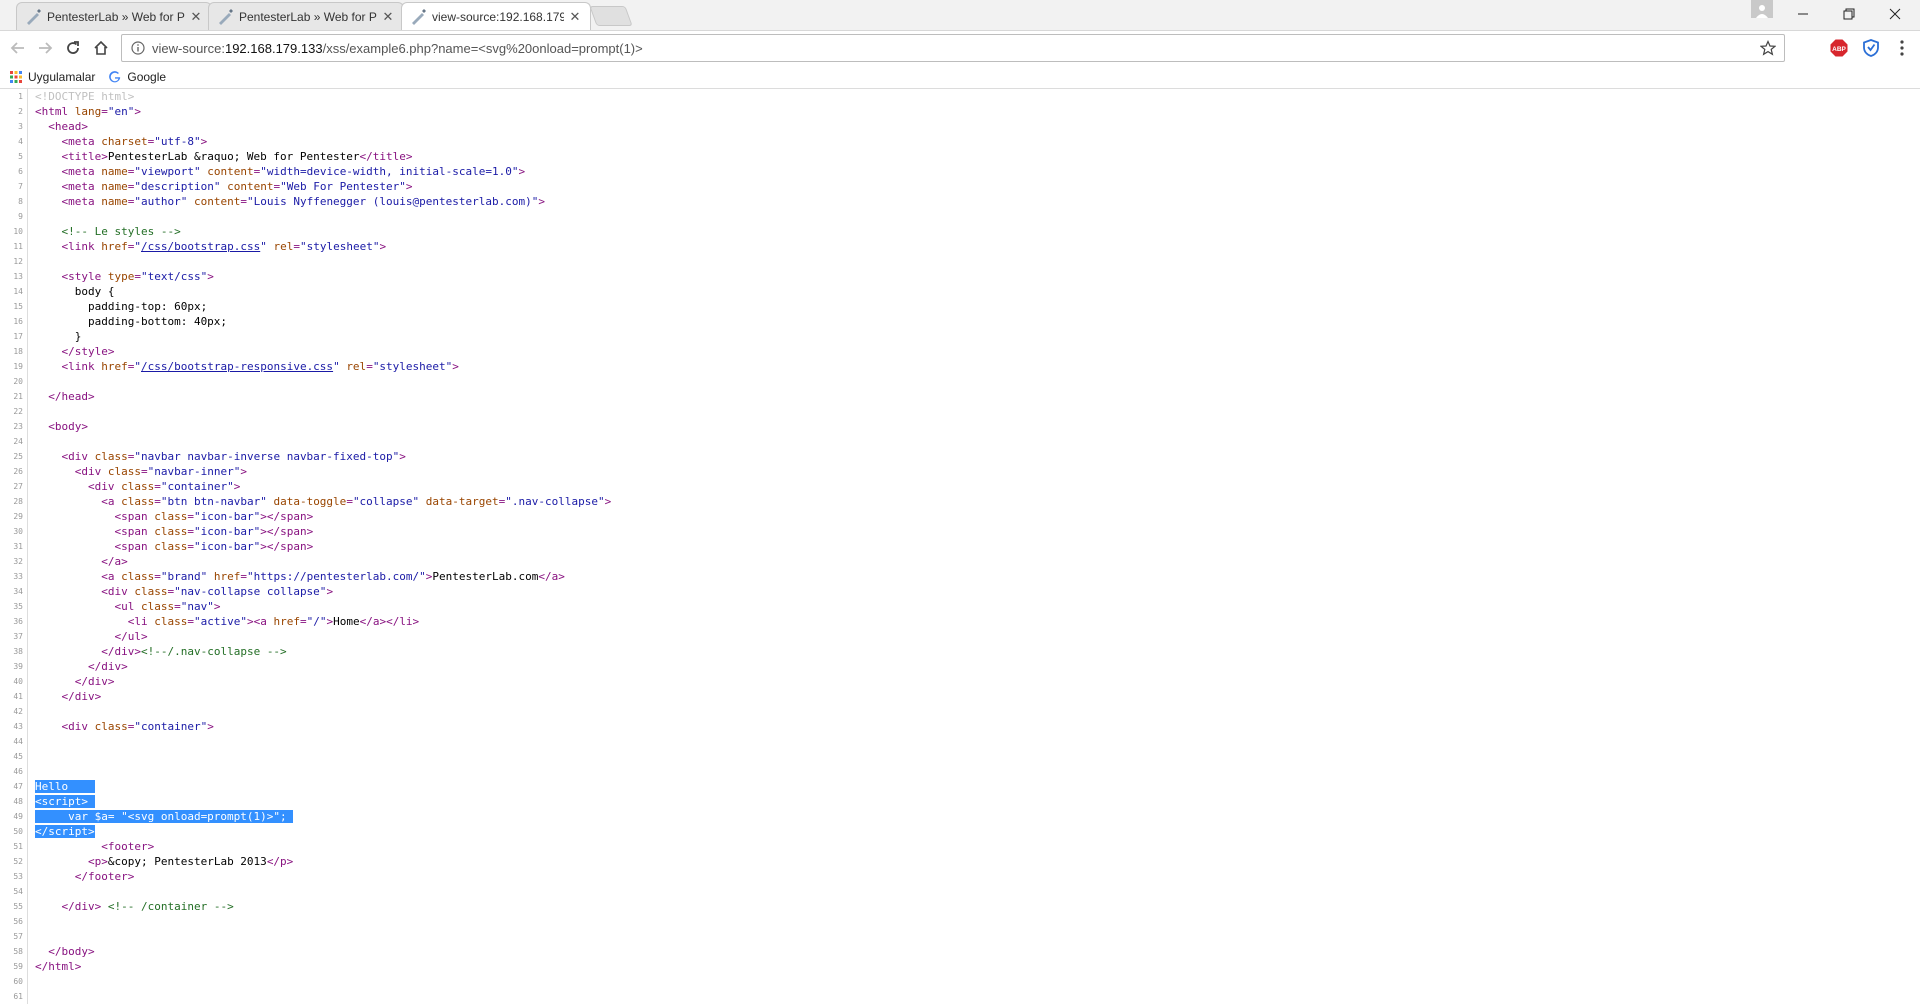 This screenshot has width=1920, height=1004. What do you see at coordinates (138, 48) in the screenshot?
I see `page-info-icon` at bounding box center [138, 48].